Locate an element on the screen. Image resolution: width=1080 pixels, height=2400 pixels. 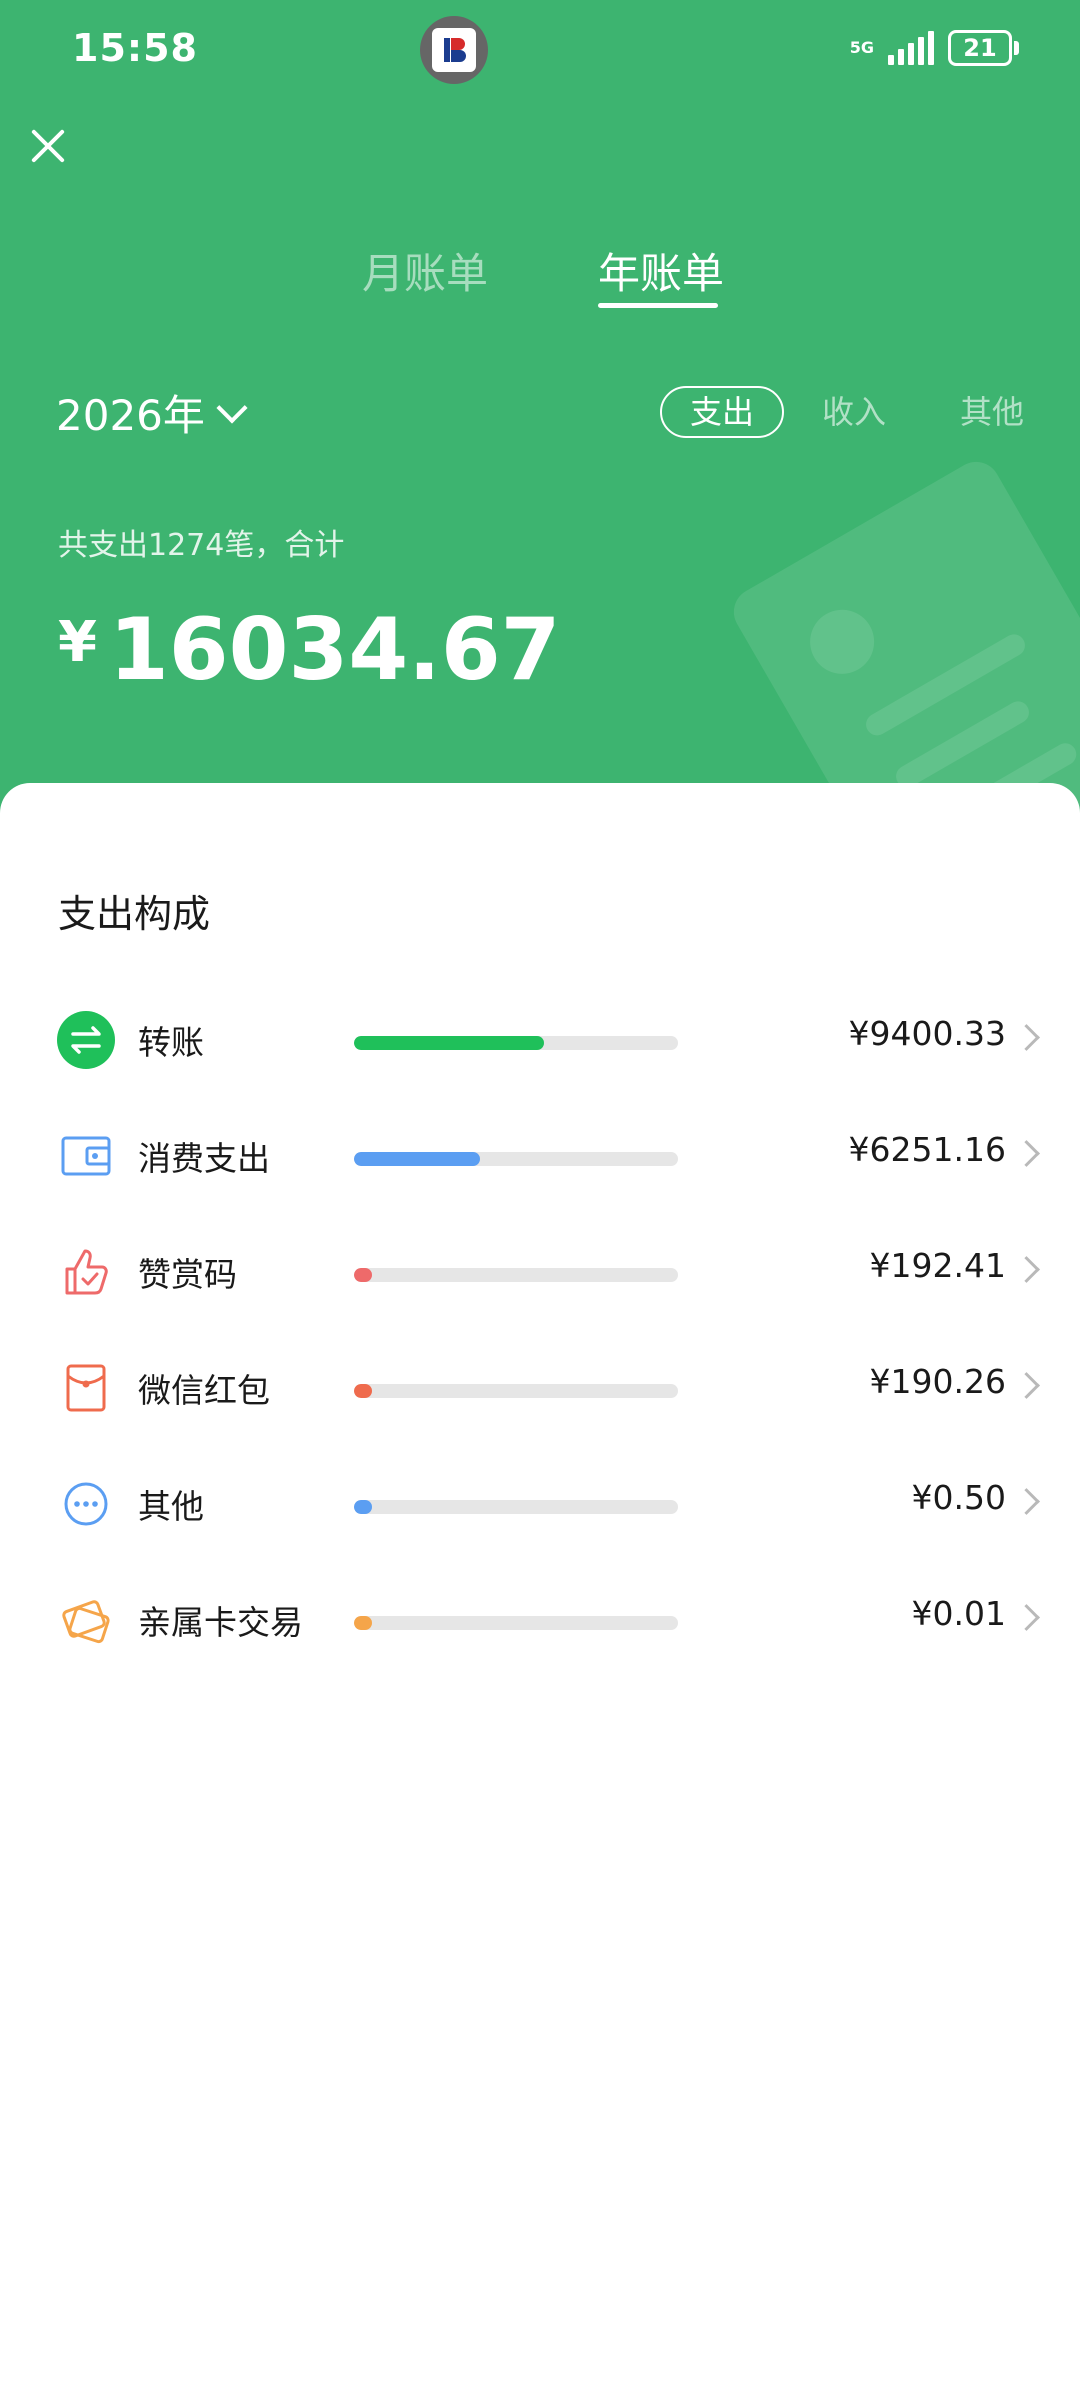
breakdown-amount: ¥192.41 is located at coordinates (937, 1265).